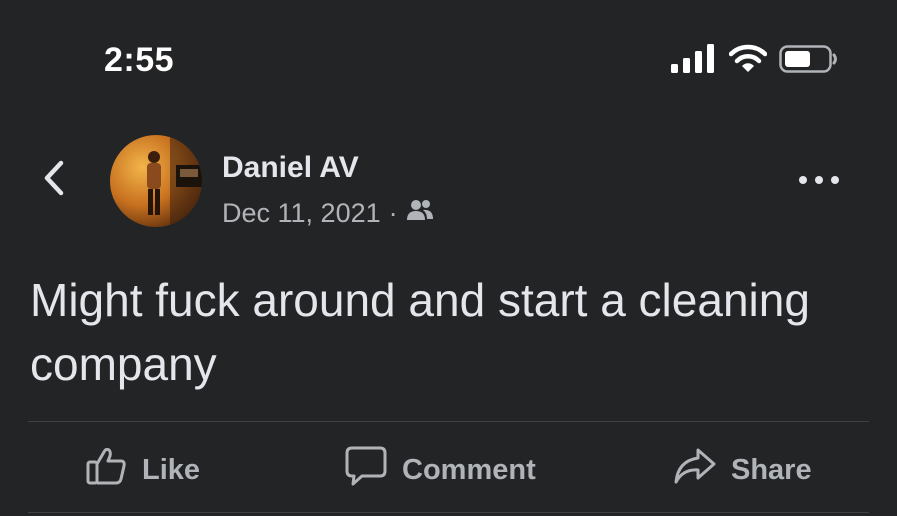  I want to click on thumbs-up-icon, so click(107, 470).